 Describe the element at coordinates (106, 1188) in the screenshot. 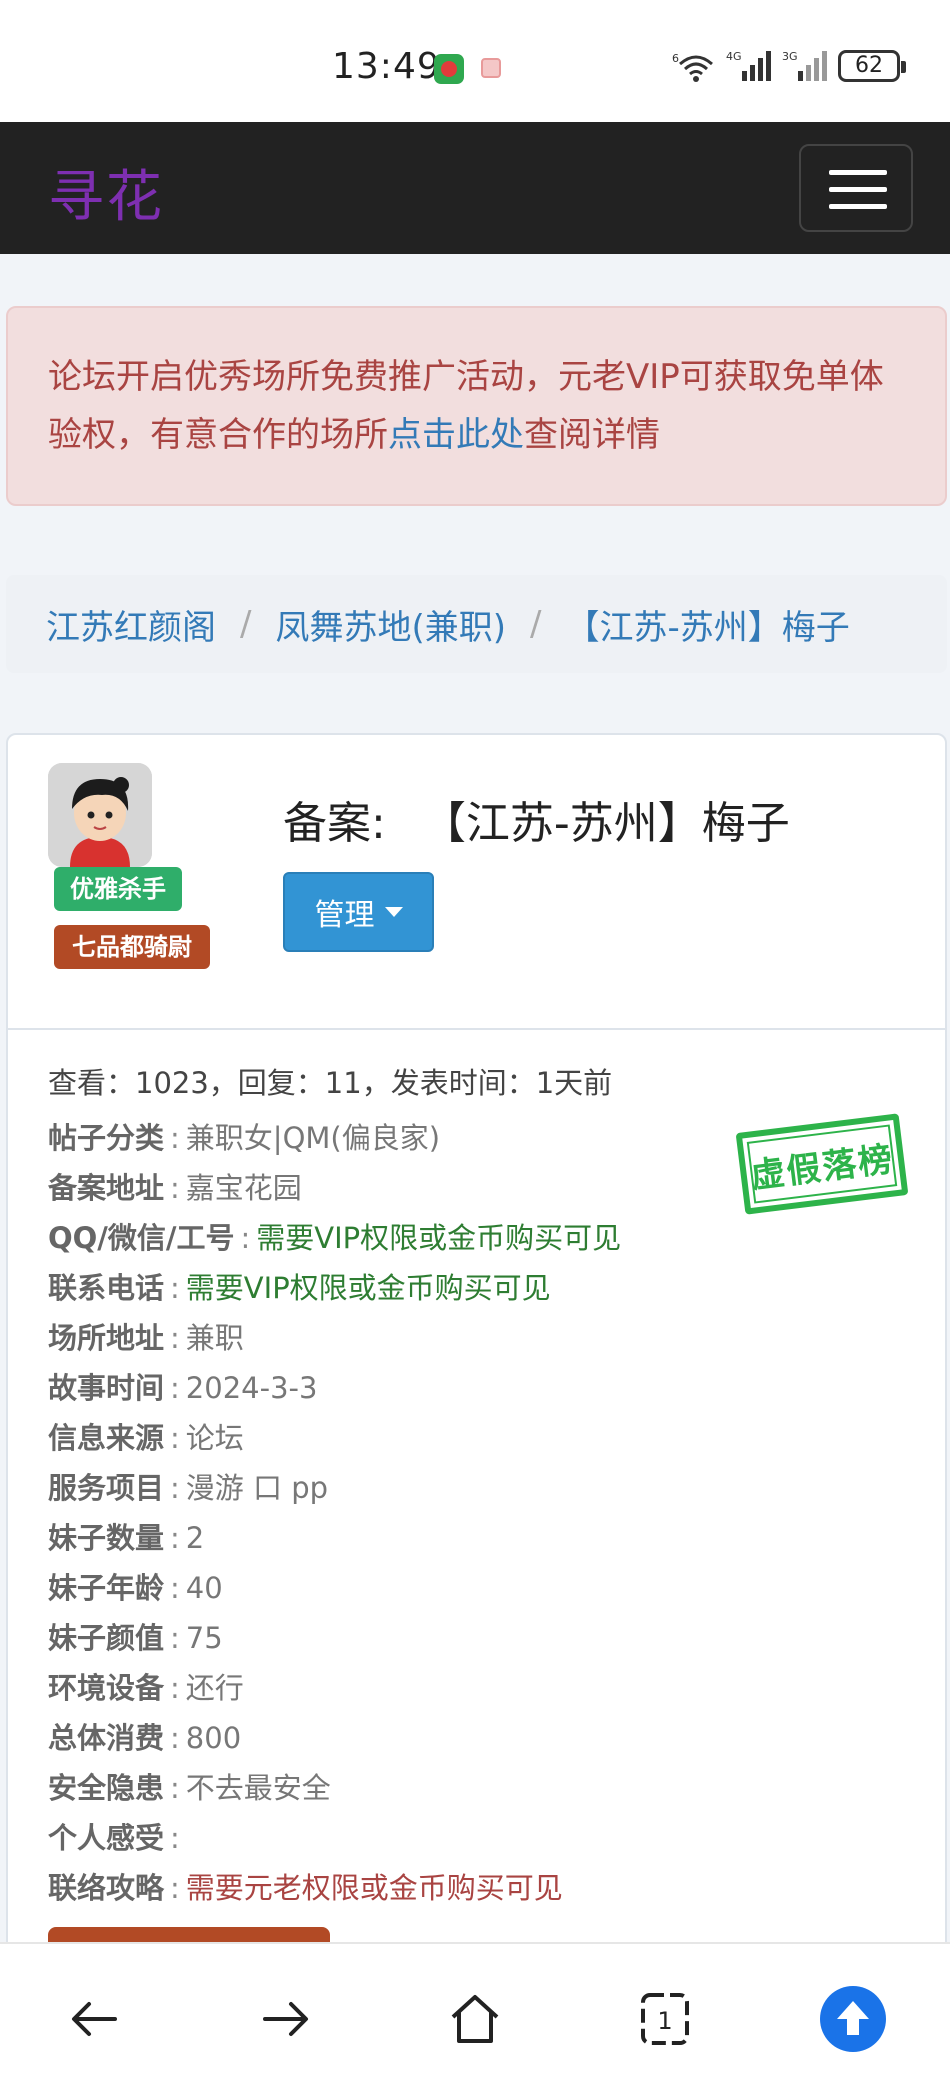

I see `field-key: 备案地址` at that location.